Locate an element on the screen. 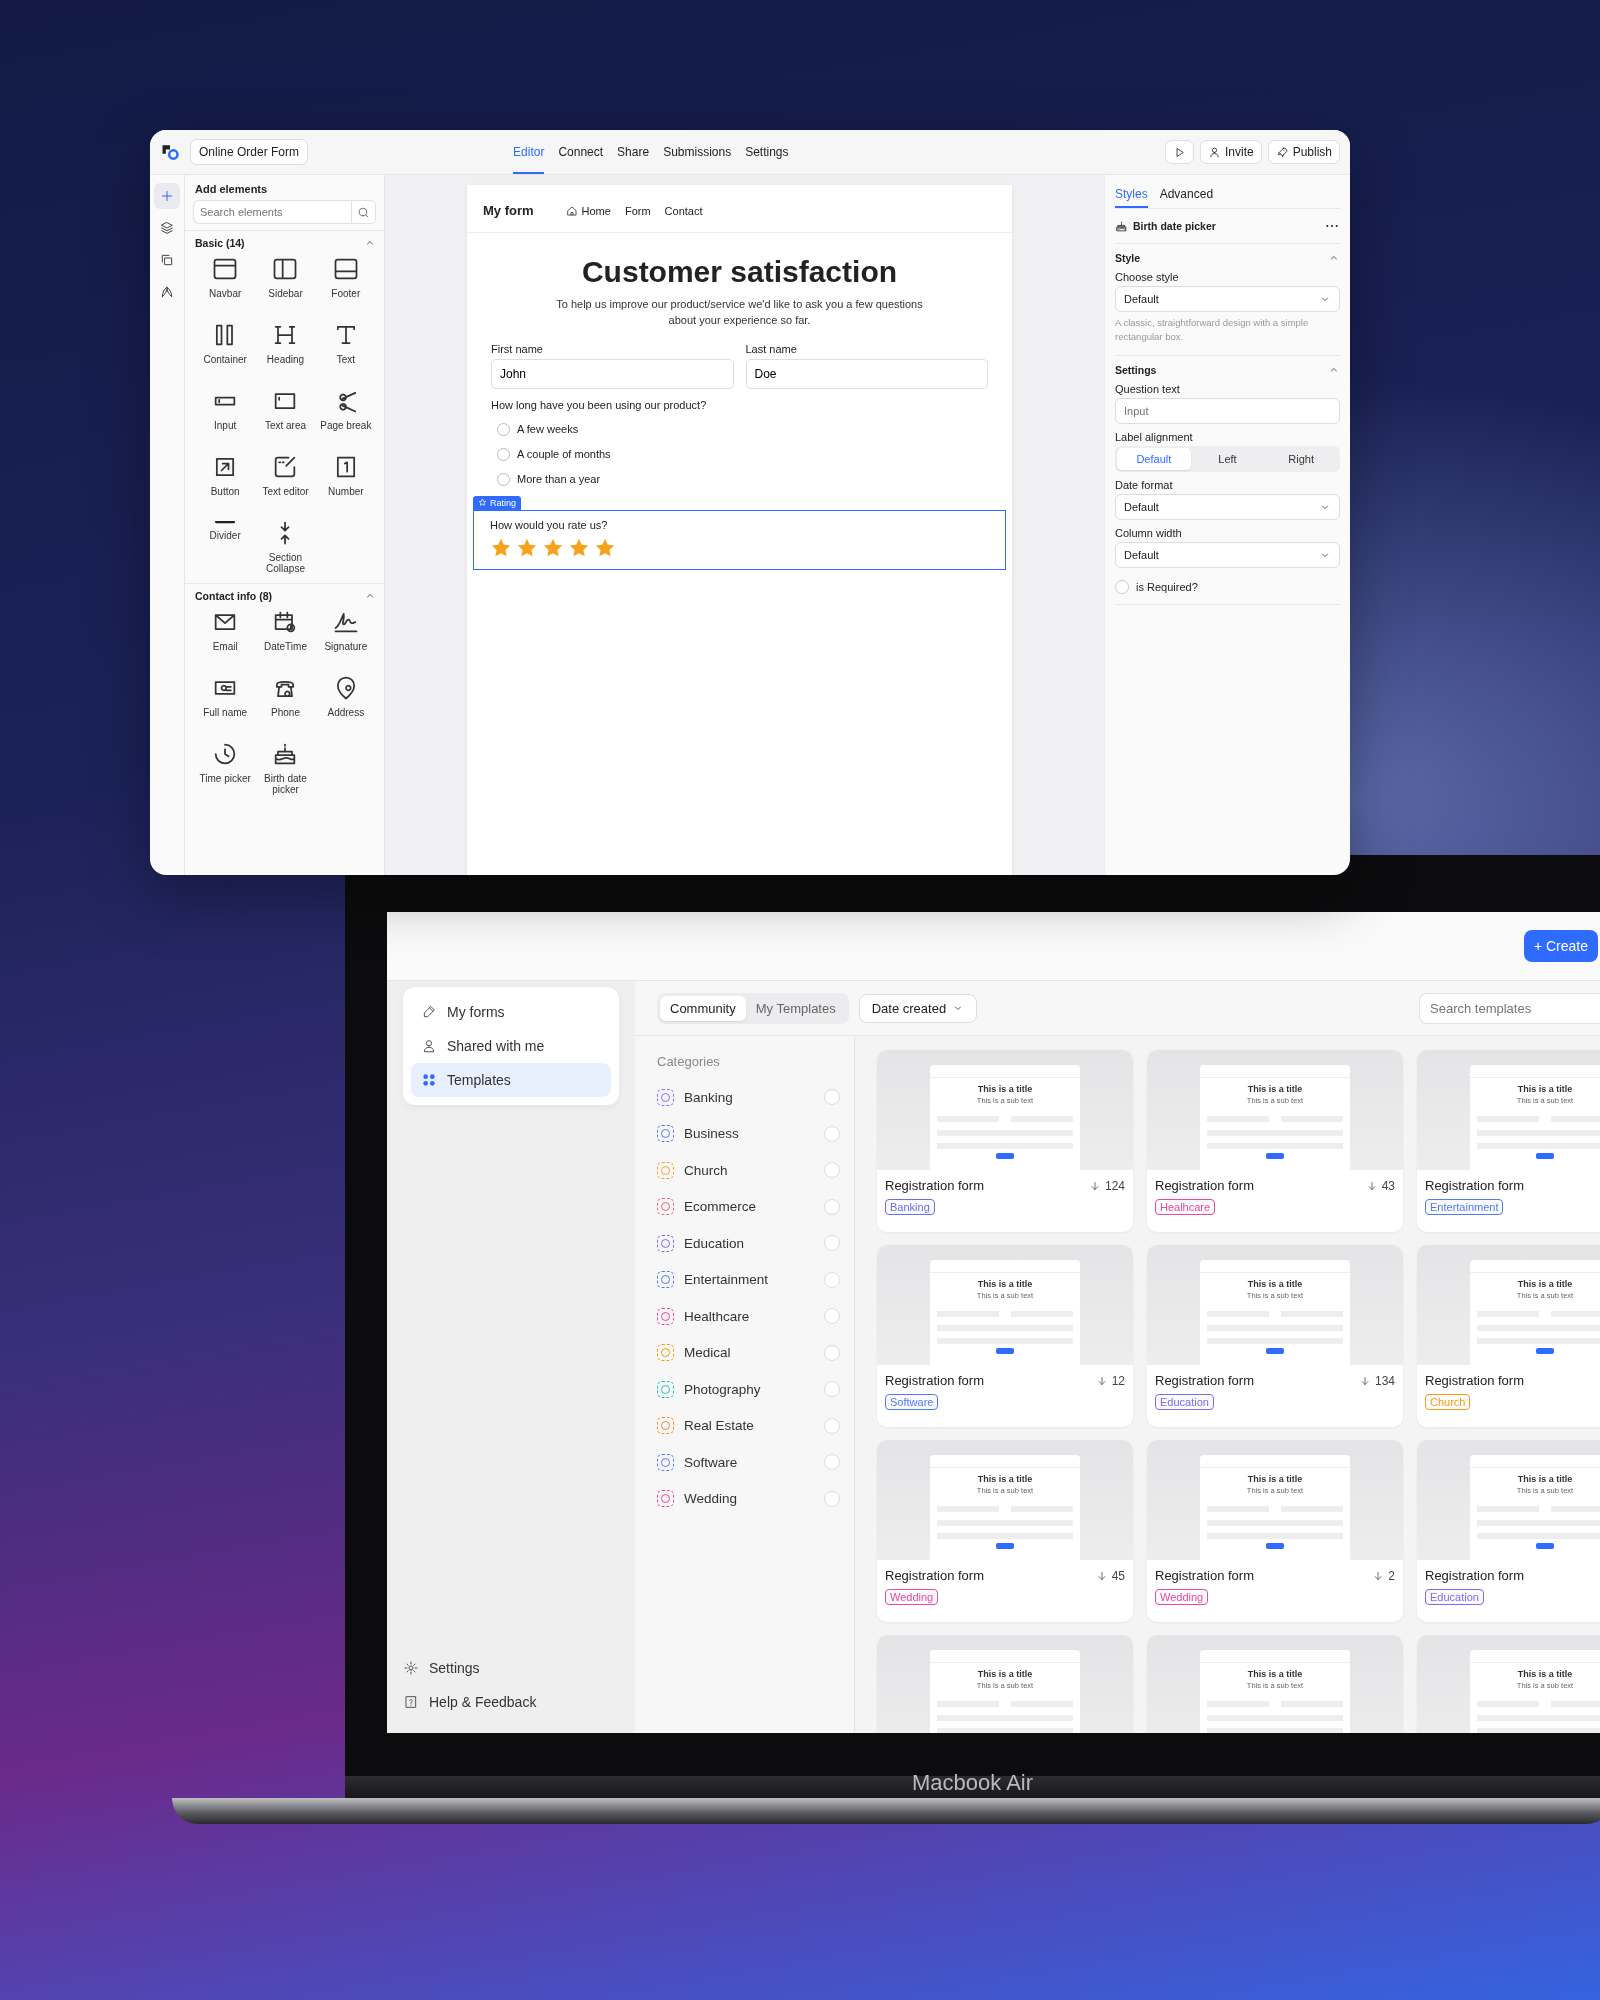  editor-tab: Connect is located at coordinates (581, 152).